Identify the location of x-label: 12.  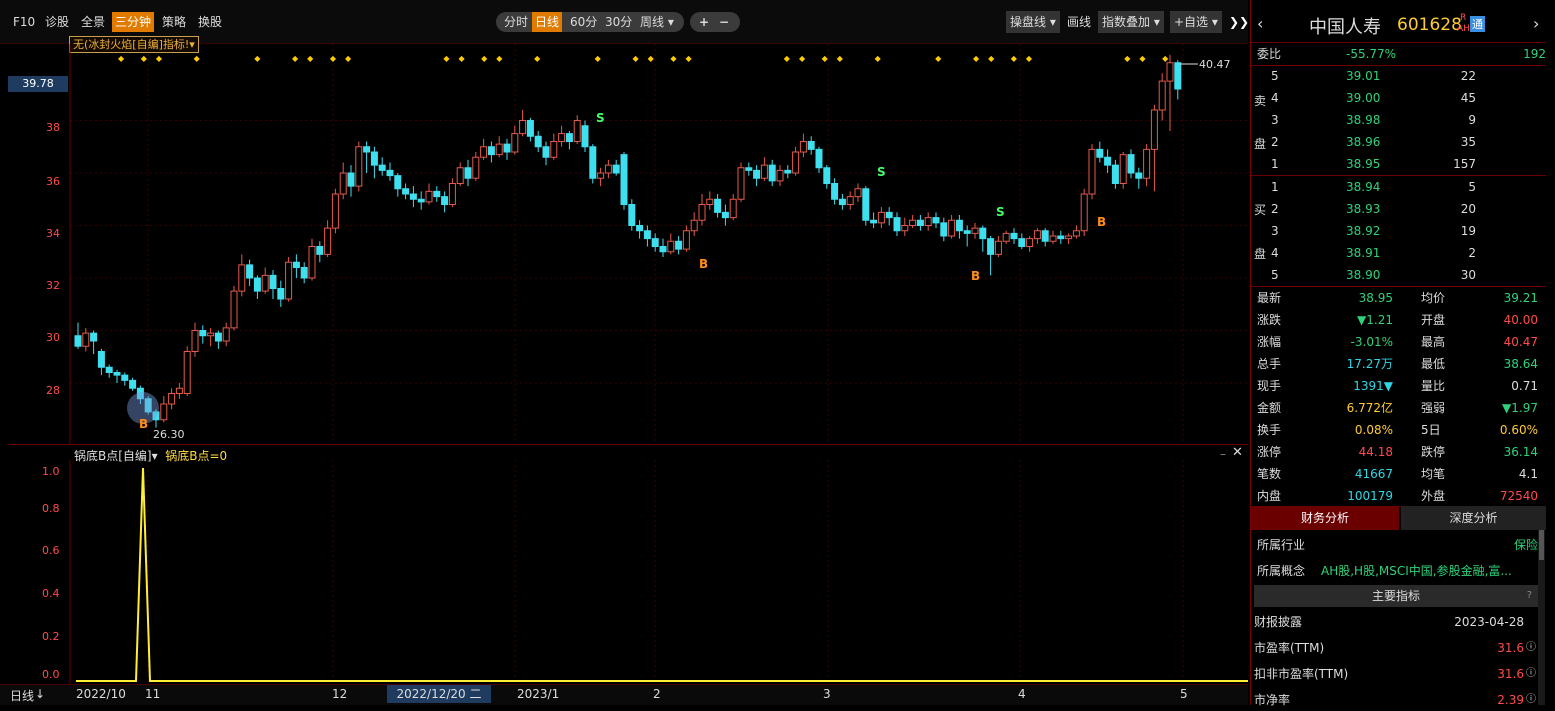
(340, 694).